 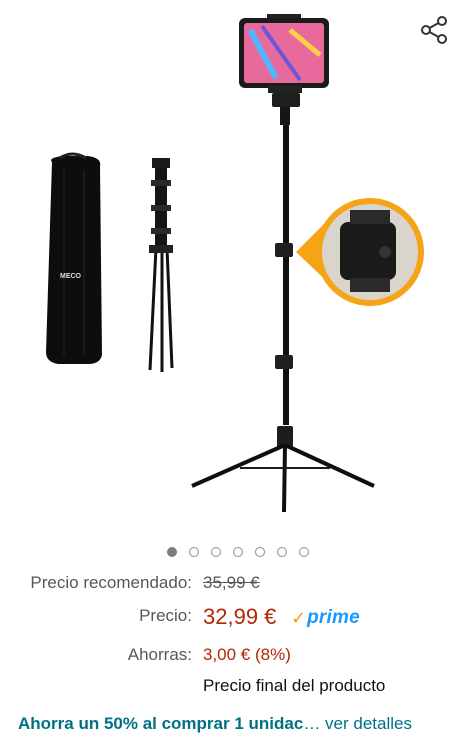 What do you see at coordinates (247, 654) in the screenshot?
I see `savings-value: 3,00 € (8%)` at bounding box center [247, 654].